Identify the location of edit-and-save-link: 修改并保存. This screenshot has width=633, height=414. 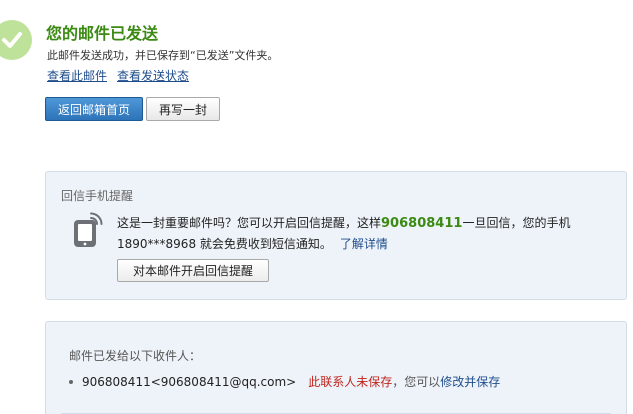
(470, 381).